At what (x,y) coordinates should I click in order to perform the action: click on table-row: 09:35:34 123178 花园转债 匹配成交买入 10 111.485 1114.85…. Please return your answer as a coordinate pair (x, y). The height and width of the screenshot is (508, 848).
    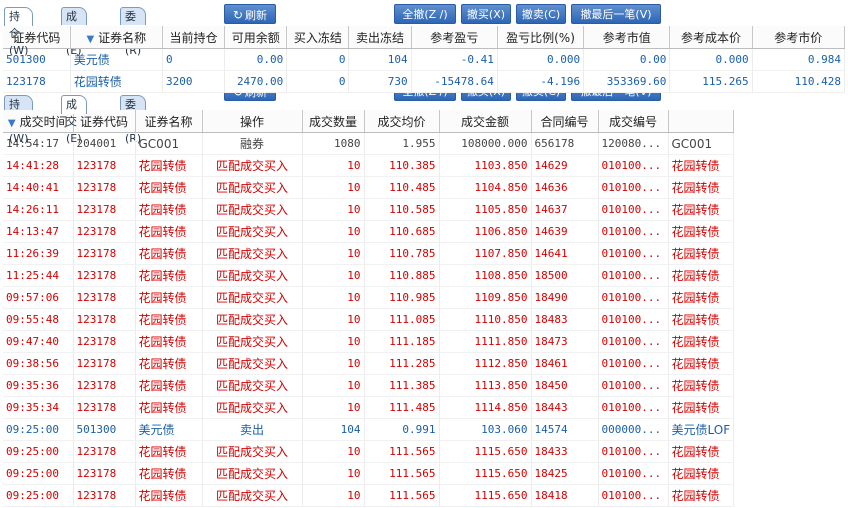
    Looking at the image, I should click on (368, 407).